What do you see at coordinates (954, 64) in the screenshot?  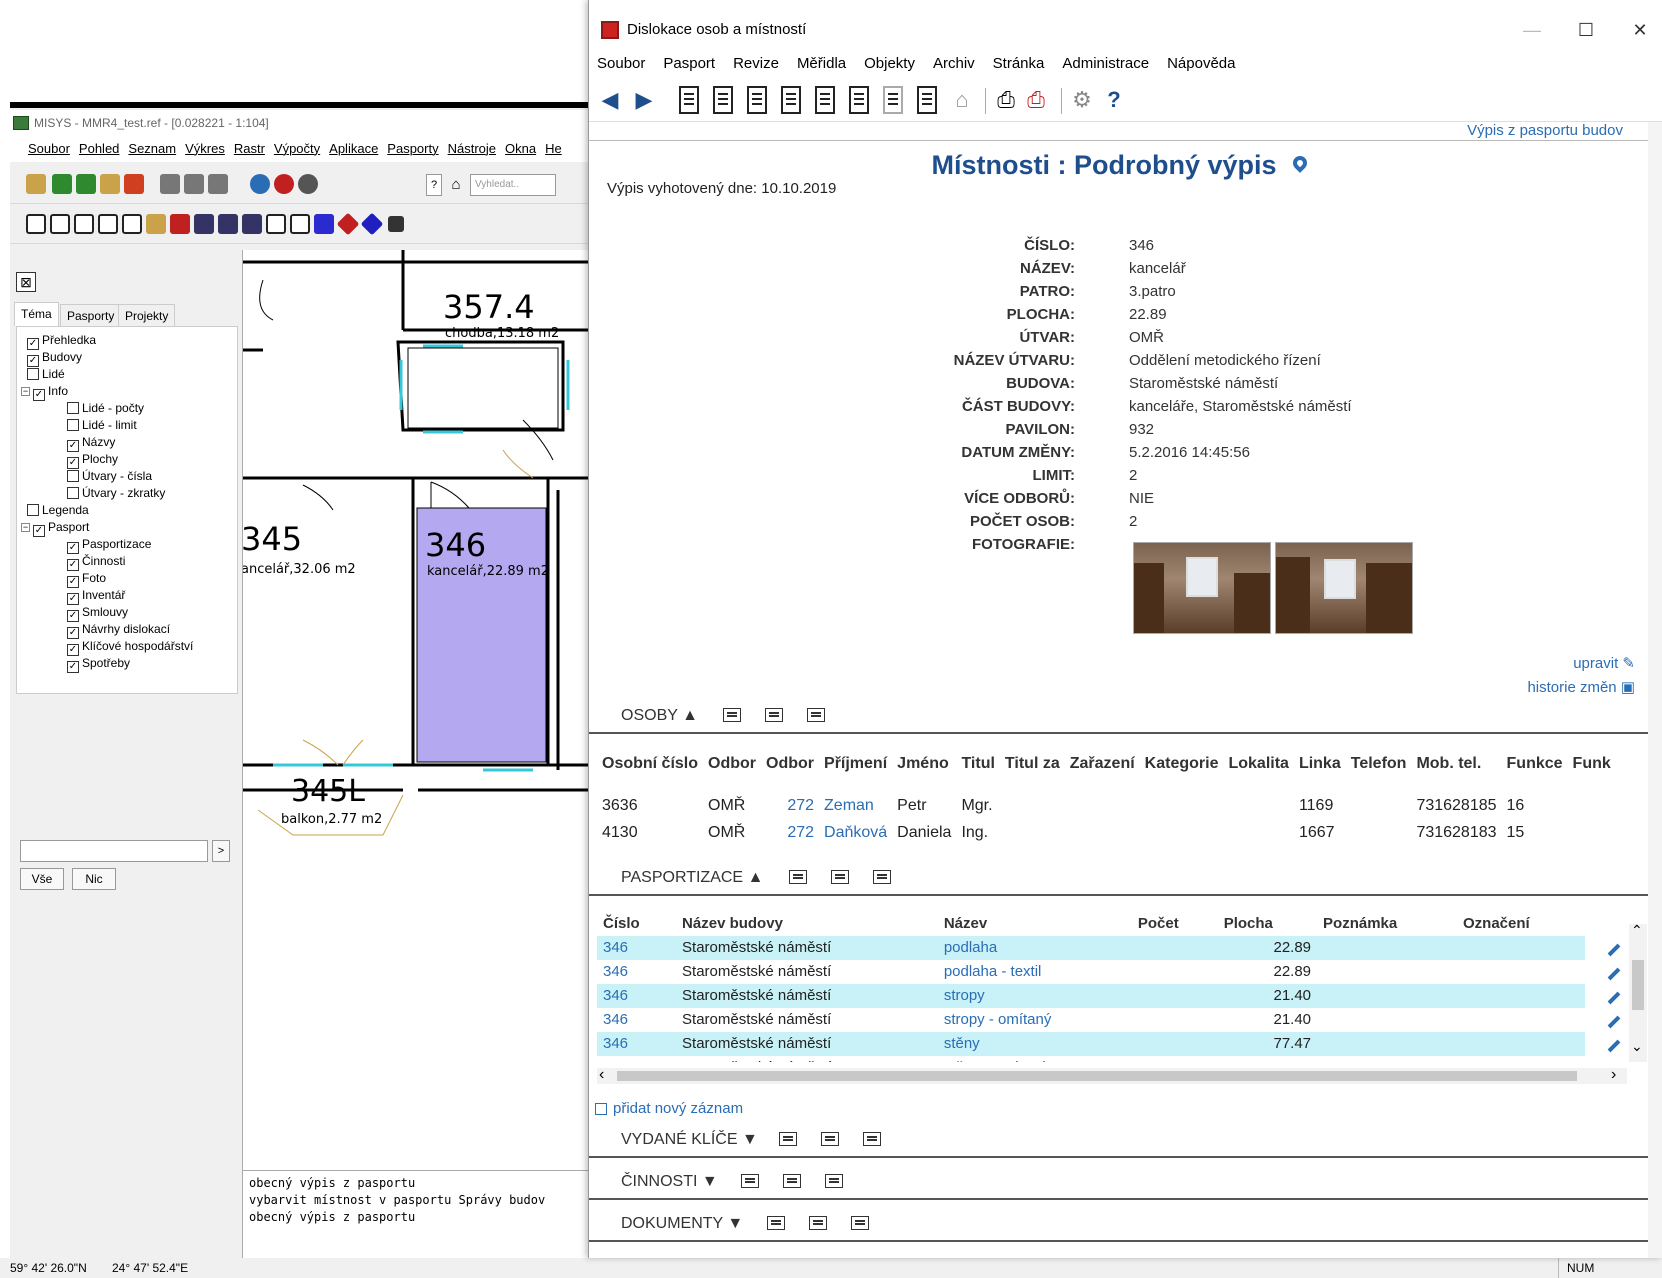 I see `menu-item: Archiv` at bounding box center [954, 64].